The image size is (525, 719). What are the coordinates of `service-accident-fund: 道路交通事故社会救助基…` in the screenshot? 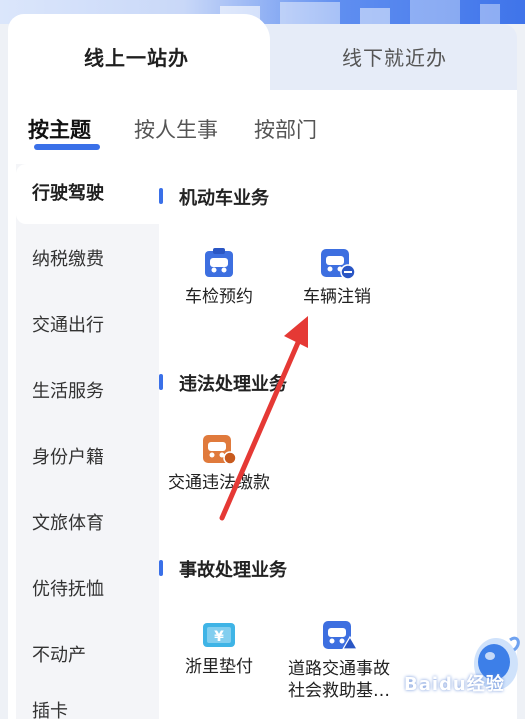 It's located at (339, 660).